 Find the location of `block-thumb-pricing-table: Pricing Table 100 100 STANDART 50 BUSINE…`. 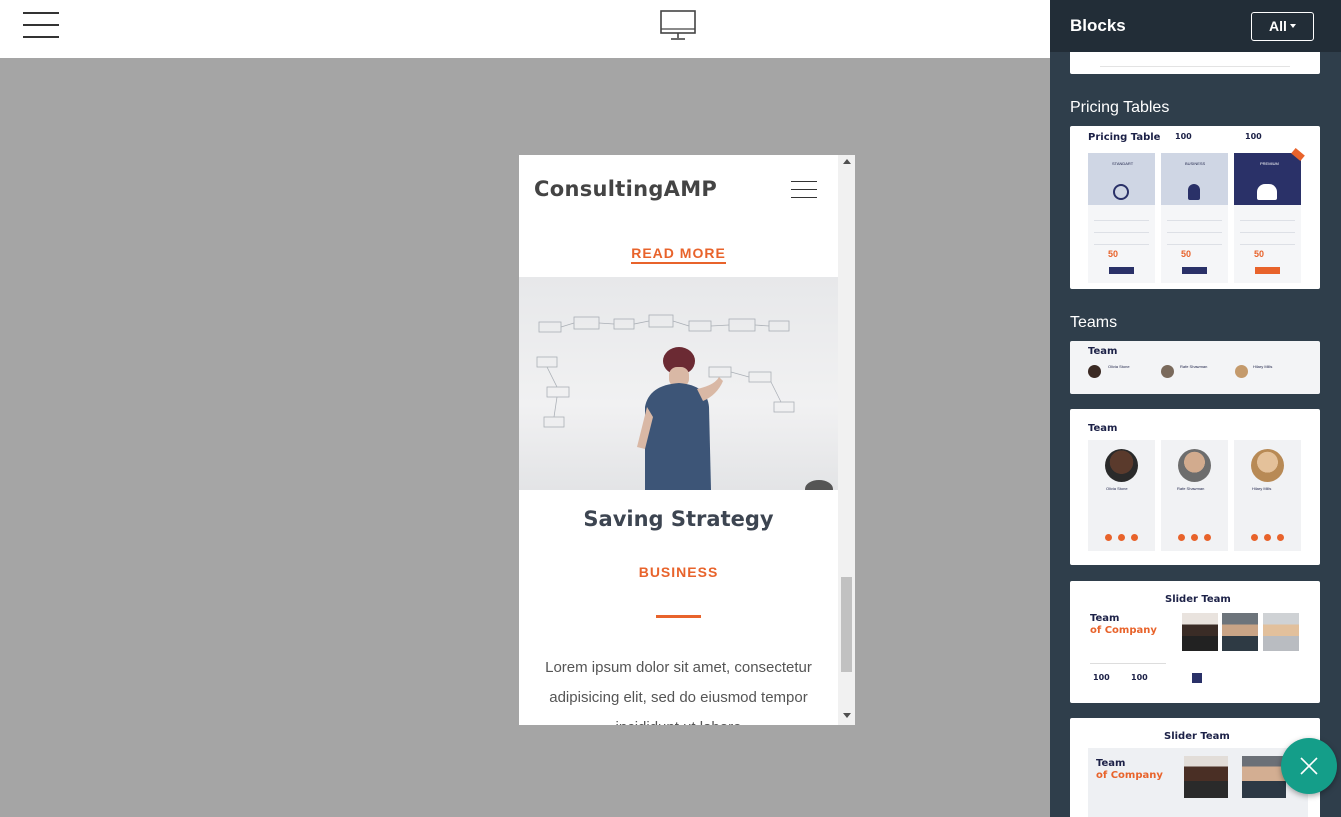

block-thumb-pricing-table: Pricing Table 100 100 STANDART 50 BUSINE… is located at coordinates (1195, 207).